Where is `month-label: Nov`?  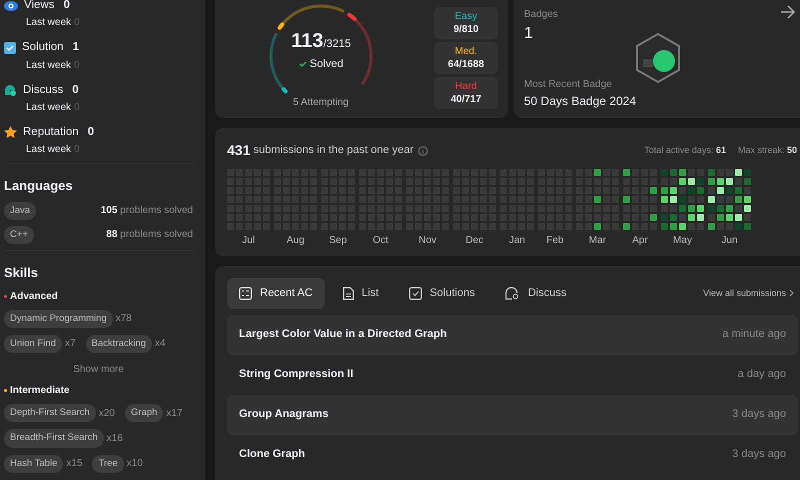 month-label: Nov is located at coordinates (427, 241).